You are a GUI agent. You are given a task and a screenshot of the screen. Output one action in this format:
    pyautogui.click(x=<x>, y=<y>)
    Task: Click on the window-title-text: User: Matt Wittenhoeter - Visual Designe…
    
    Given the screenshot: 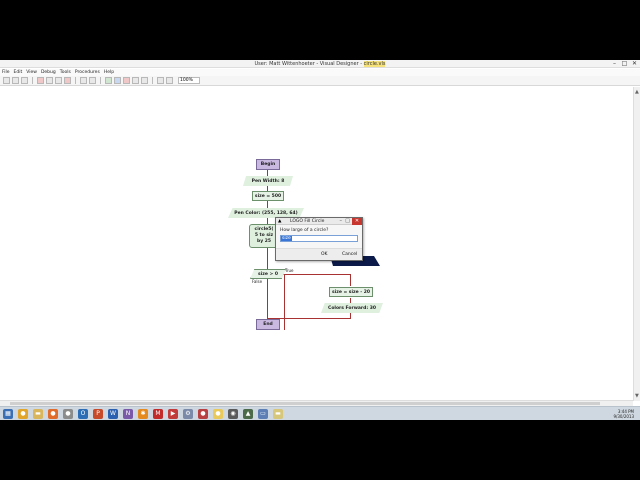 What is the action you would take?
    pyautogui.click(x=309, y=64)
    